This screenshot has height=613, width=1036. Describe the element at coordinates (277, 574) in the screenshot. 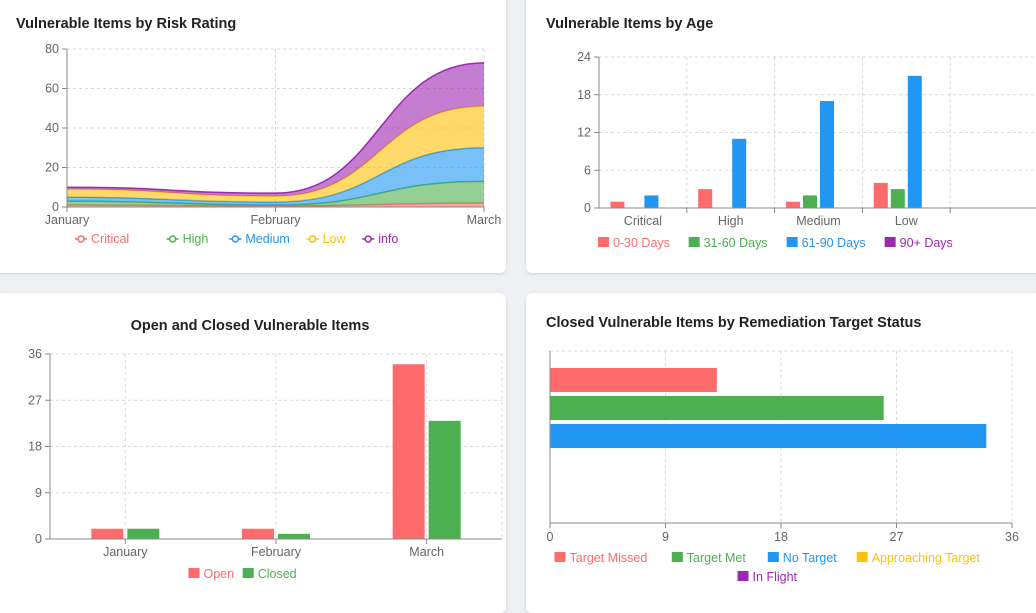

I see `legend-label: Closed` at that location.